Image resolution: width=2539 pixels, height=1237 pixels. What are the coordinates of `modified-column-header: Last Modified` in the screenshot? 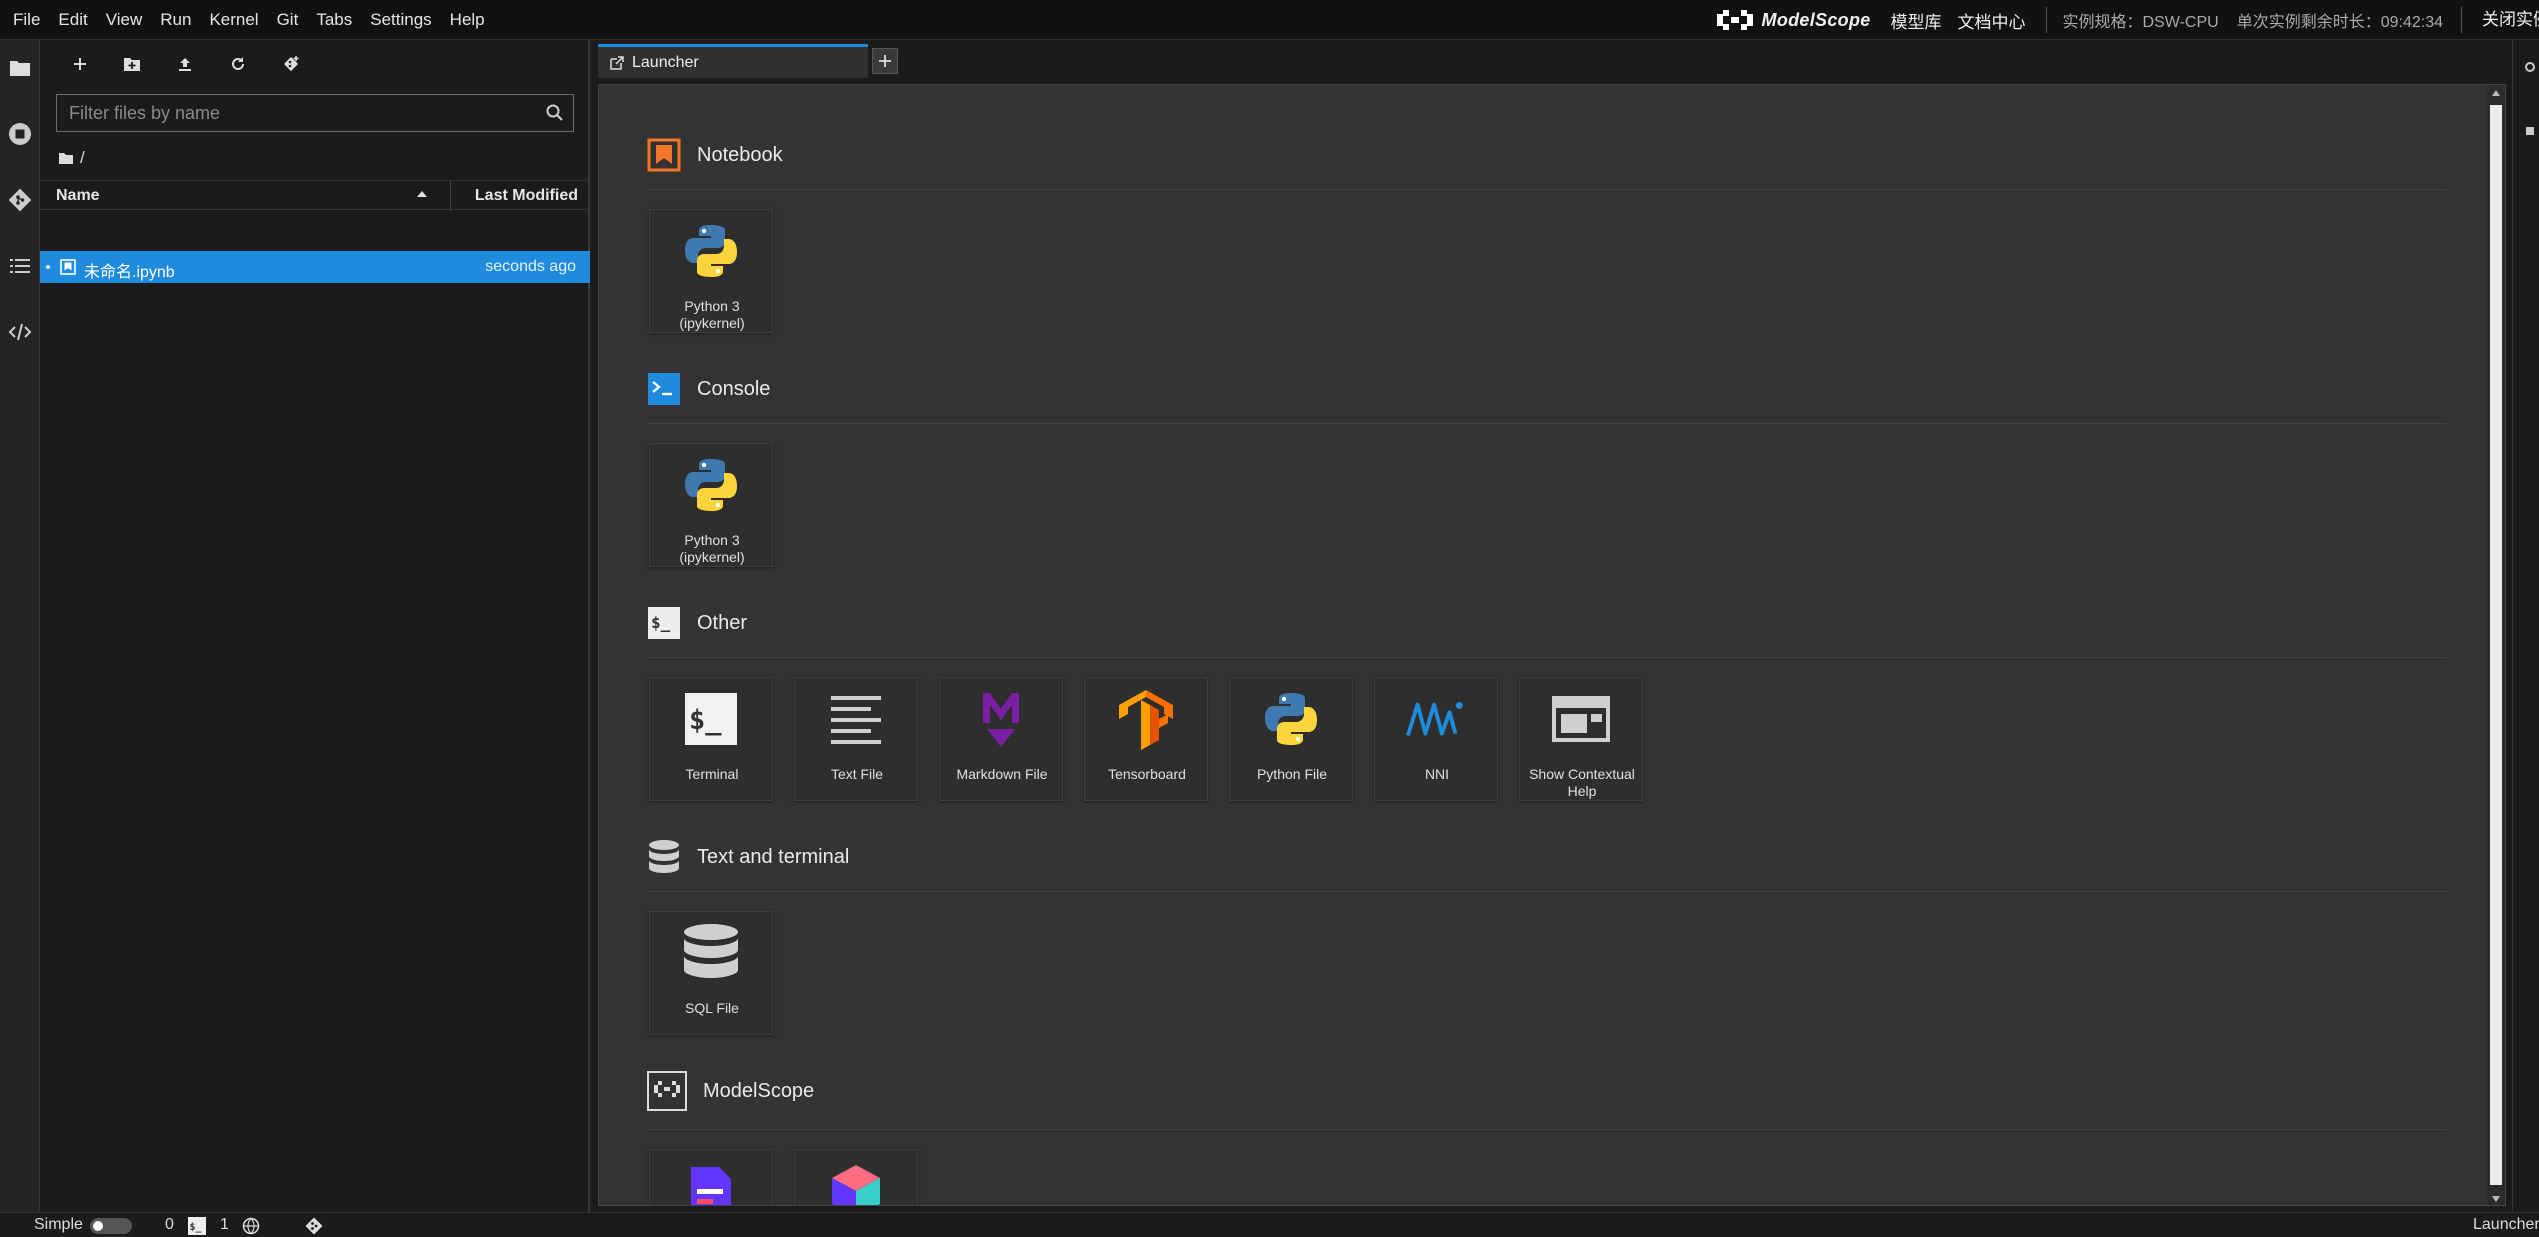 It's located at (526, 196).